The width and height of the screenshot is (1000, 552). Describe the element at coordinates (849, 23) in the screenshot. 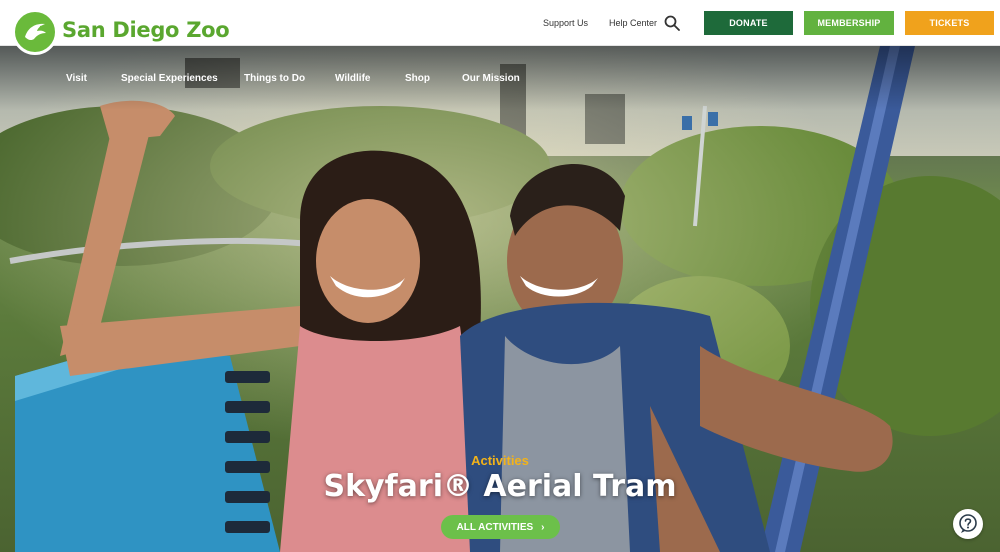

I see `membership-button: MEMBERSHIP` at that location.